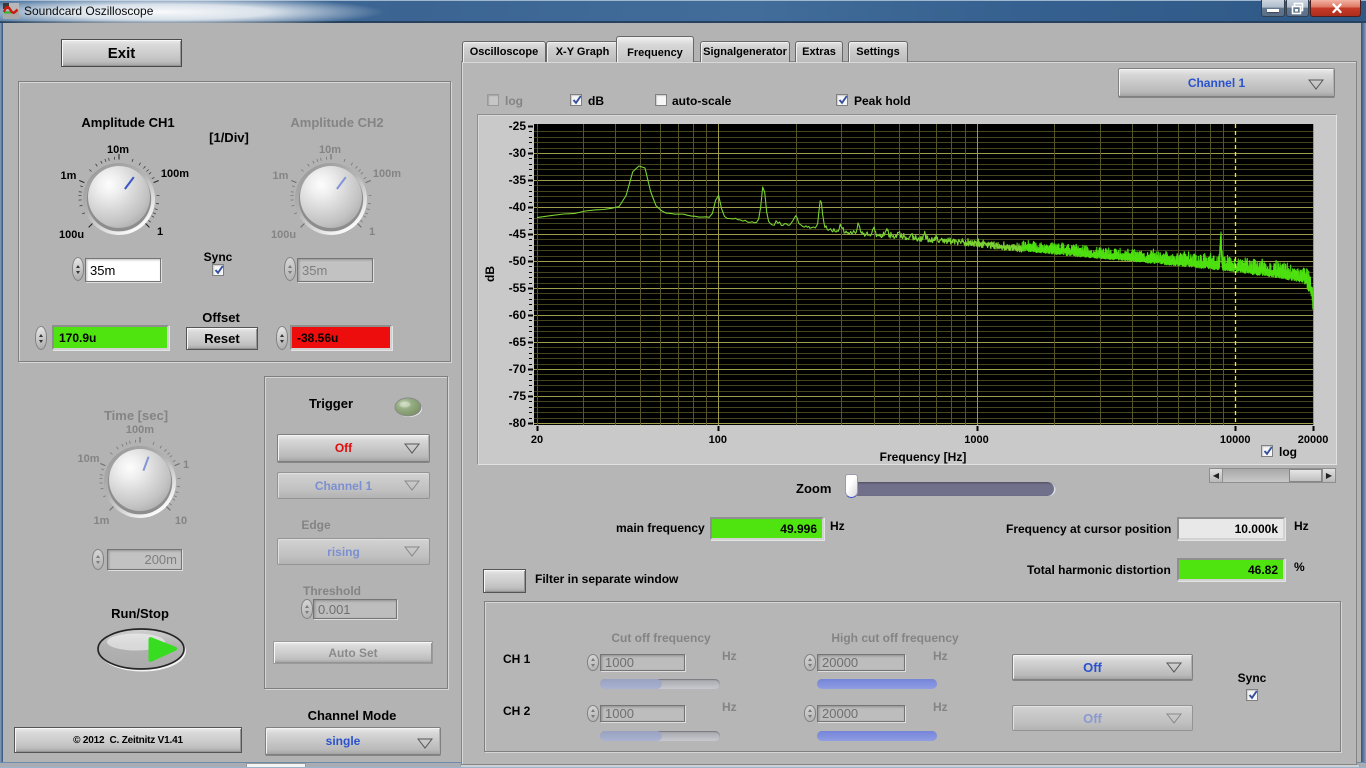  I want to click on svg-text: -45, so click(518, 234).